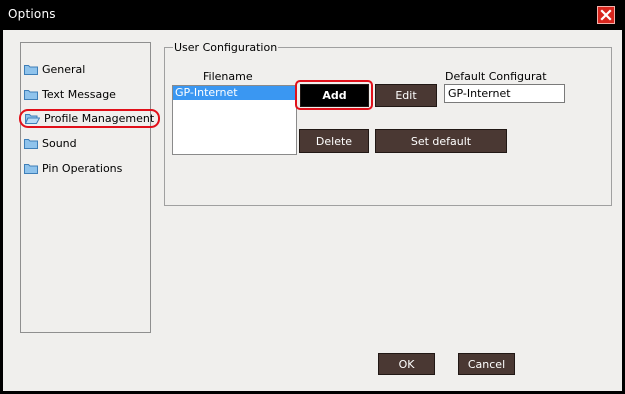  I want to click on close-icon, so click(606, 15).